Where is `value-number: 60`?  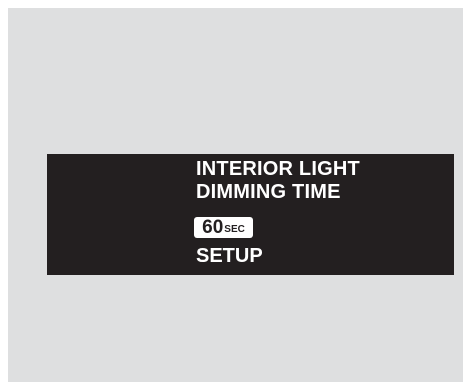
value-number: 60 is located at coordinates (213, 227).